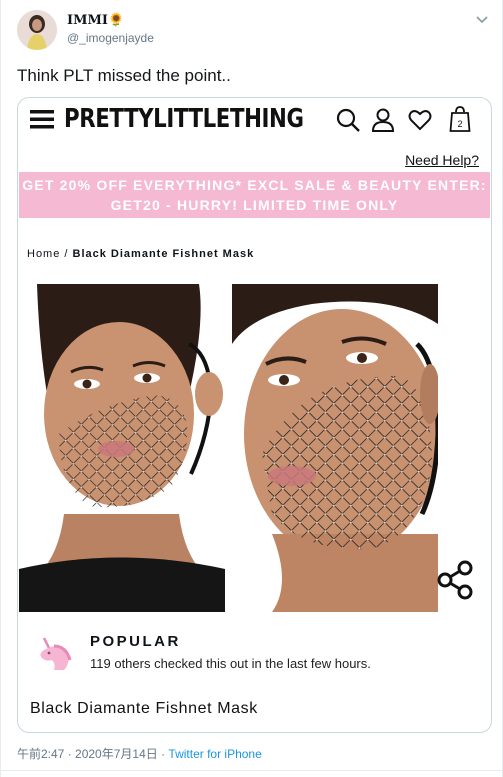 The image size is (503, 777). I want to click on product-name: Black Diamante Fishnet Mask, so click(144, 708).